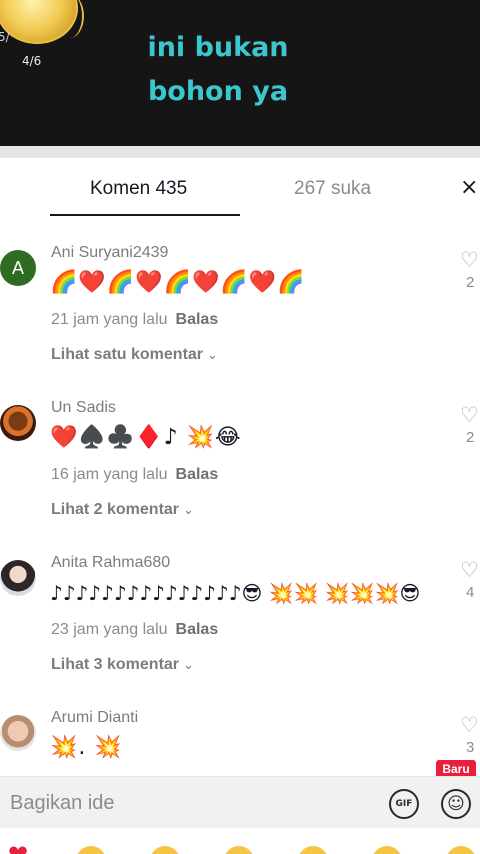 This screenshot has height=854, width=480. What do you see at coordinates (83, 408) in the screenshot?
I see `comment-username: Un Sadis` at bounding box center [83, 408].